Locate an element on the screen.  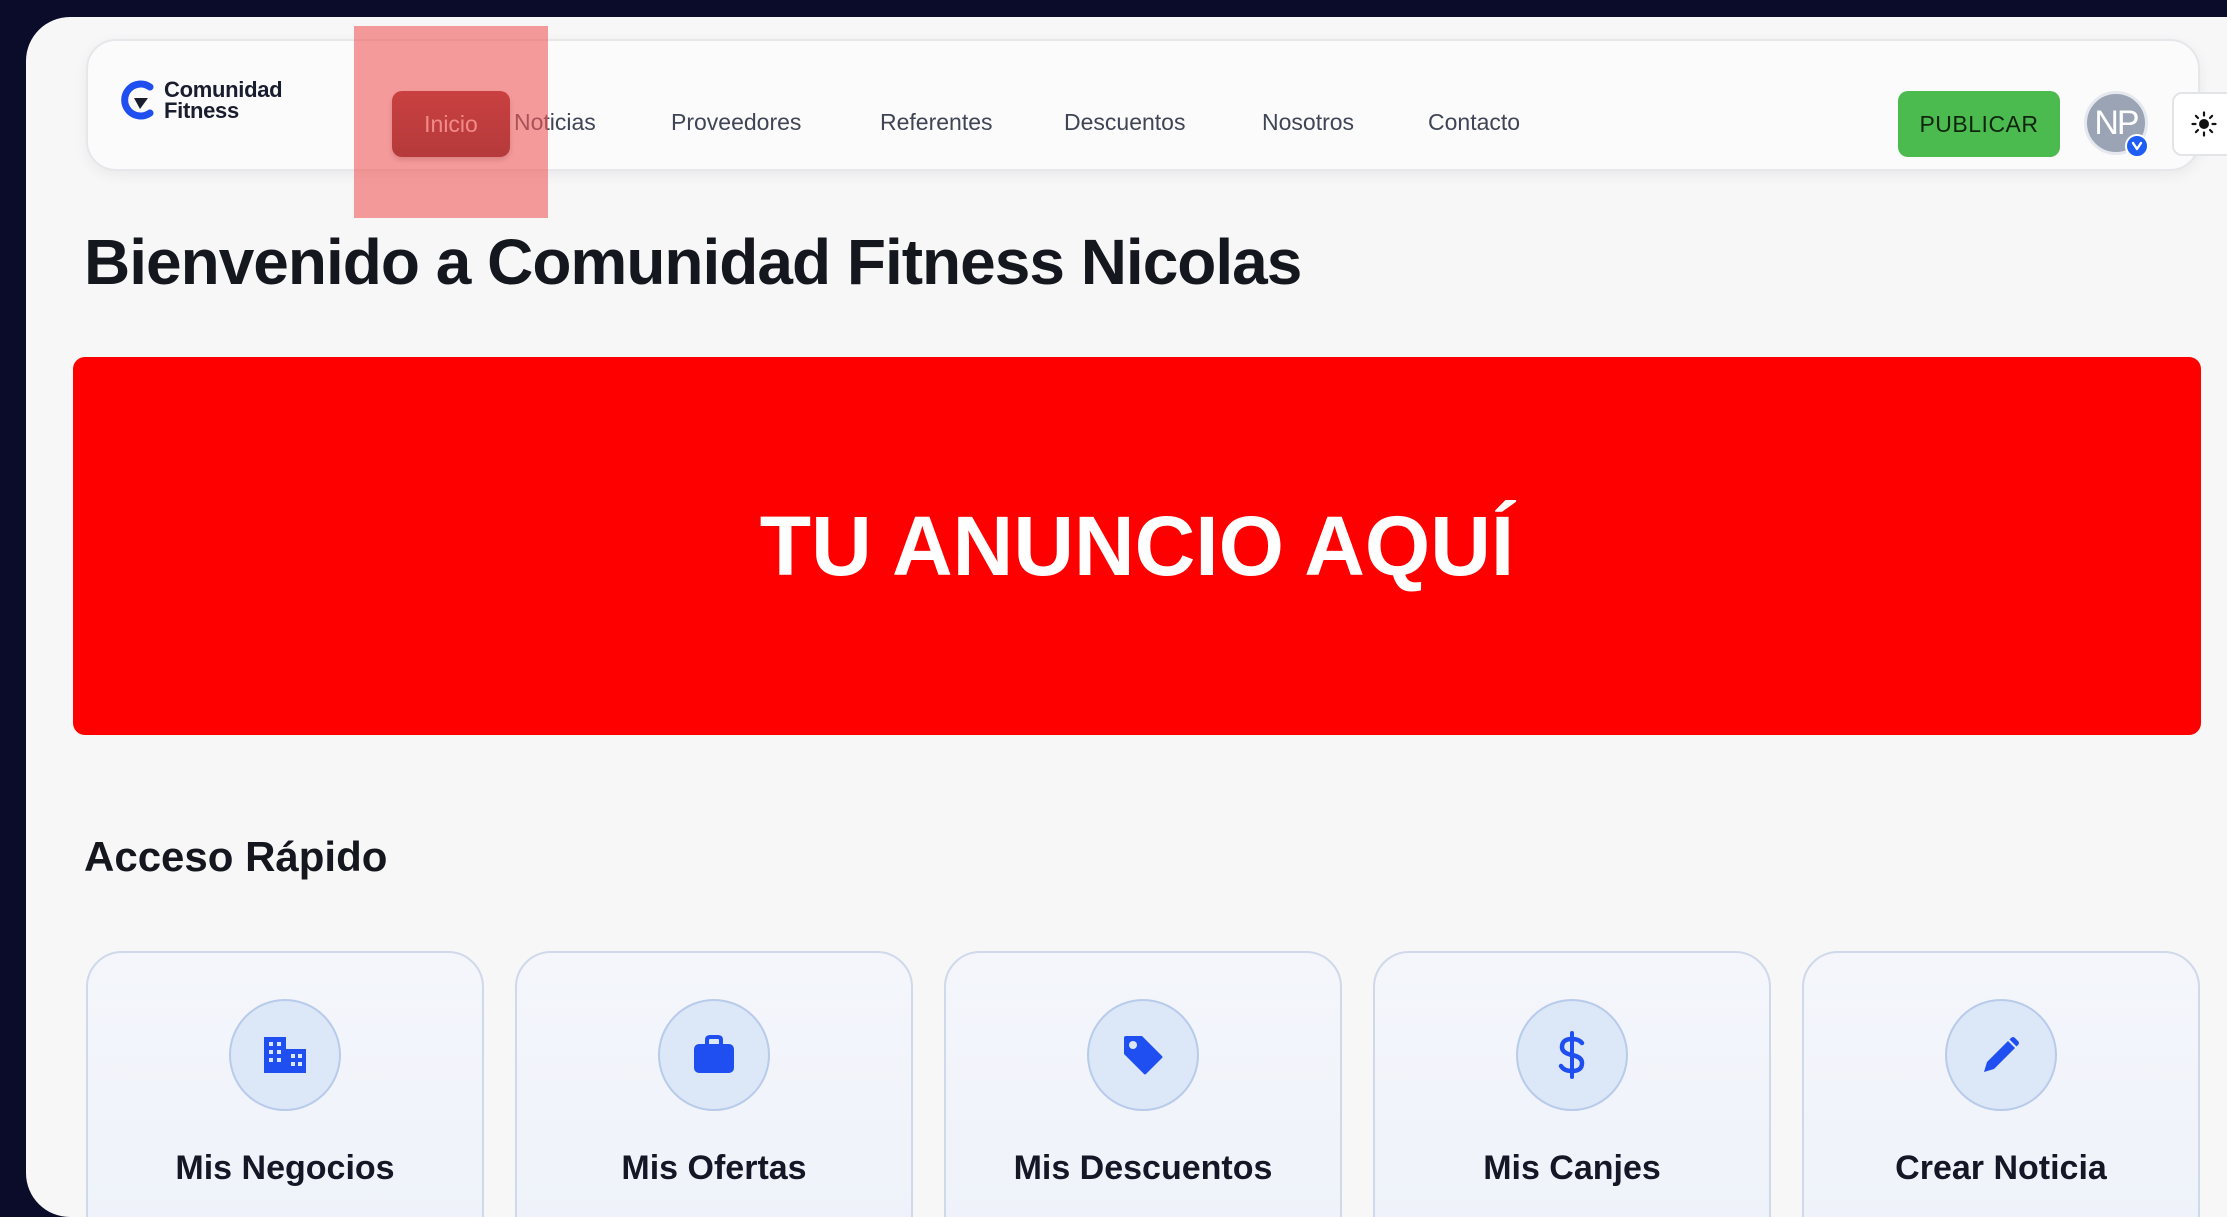
ad-banner-text: TU ANUNCIO AQUÍ is located at coordinates (1137, 545).